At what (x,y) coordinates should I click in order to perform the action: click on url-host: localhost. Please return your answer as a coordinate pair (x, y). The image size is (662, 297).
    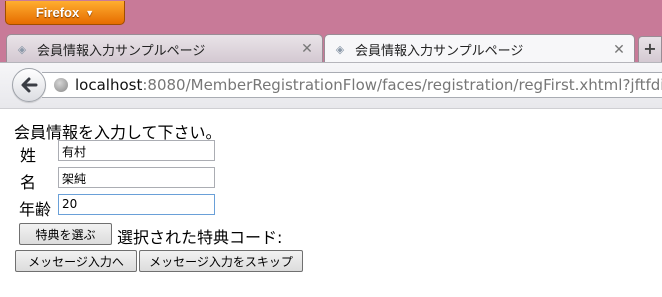
    Looking at the image, I should click on (109, 85).